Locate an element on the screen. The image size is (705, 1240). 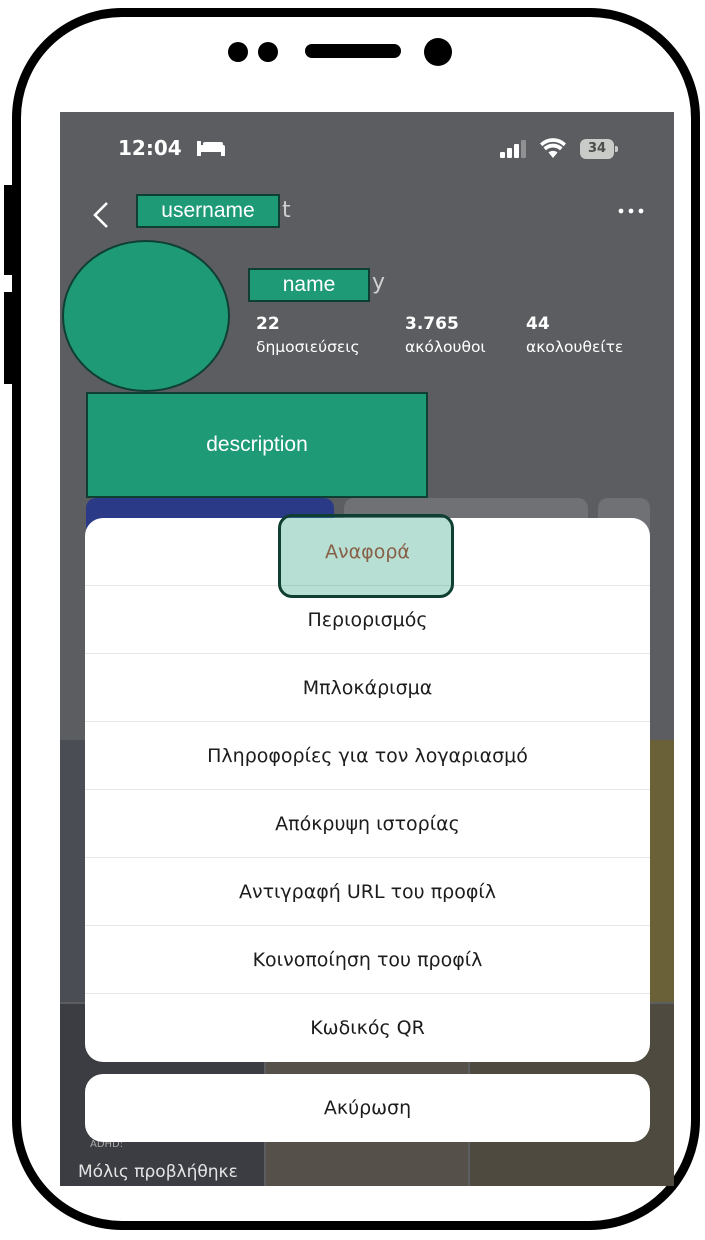
thumbnail-caption: Μόλις προβλήθηκε is located at coordinates (158, 1172).